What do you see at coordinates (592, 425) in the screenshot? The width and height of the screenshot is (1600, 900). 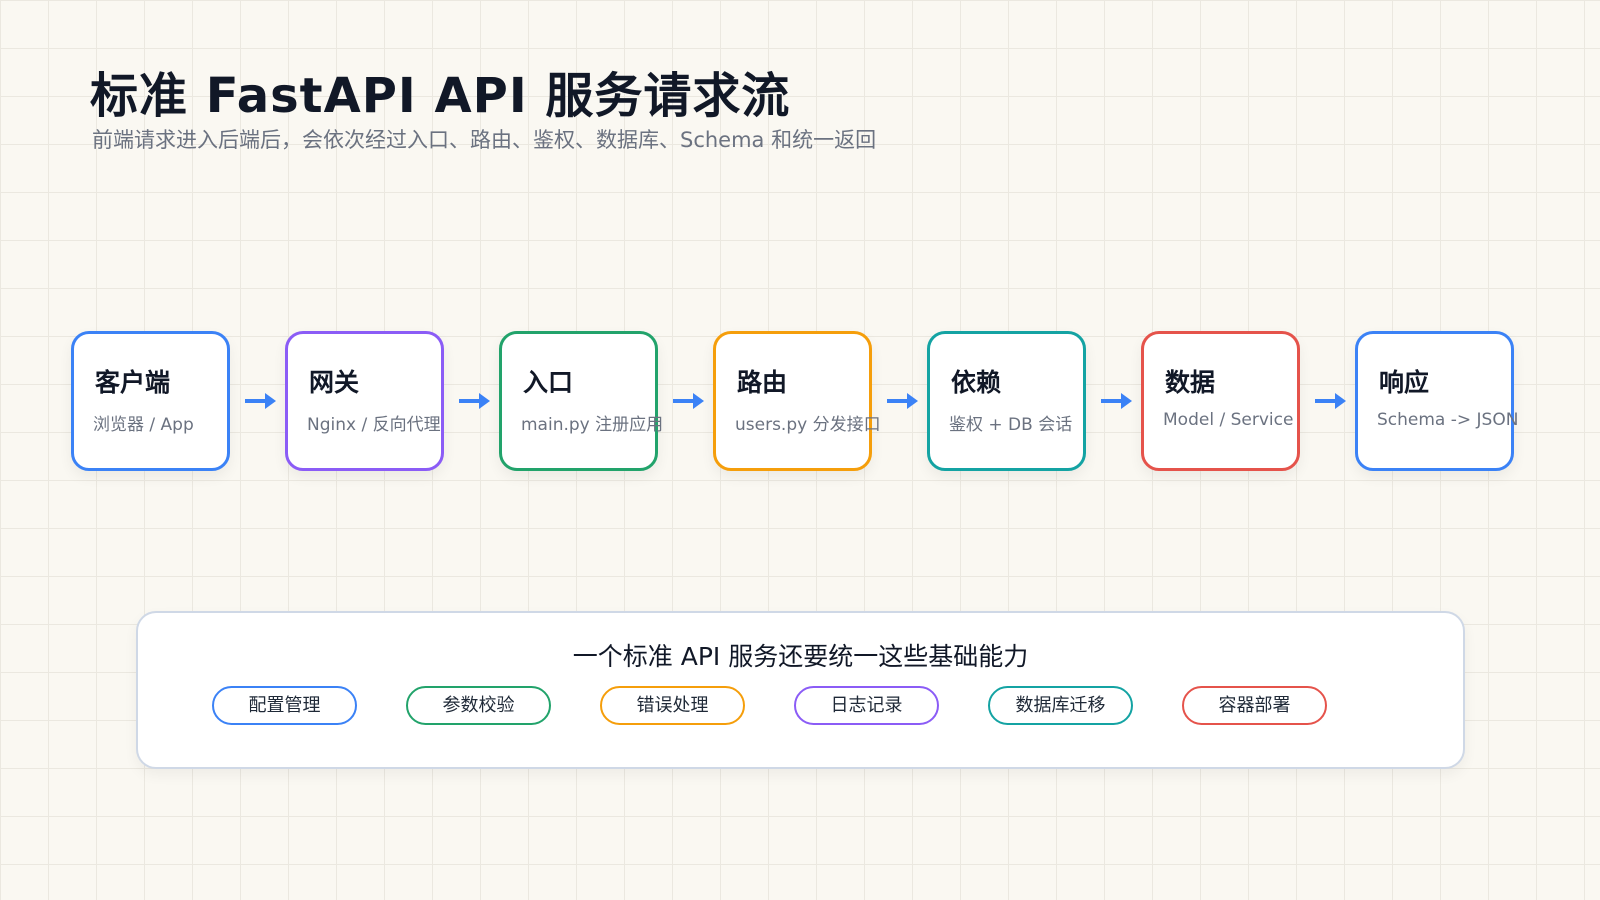 I see `node-desc: main.py 注册应用` at bounding box center [592, 425].